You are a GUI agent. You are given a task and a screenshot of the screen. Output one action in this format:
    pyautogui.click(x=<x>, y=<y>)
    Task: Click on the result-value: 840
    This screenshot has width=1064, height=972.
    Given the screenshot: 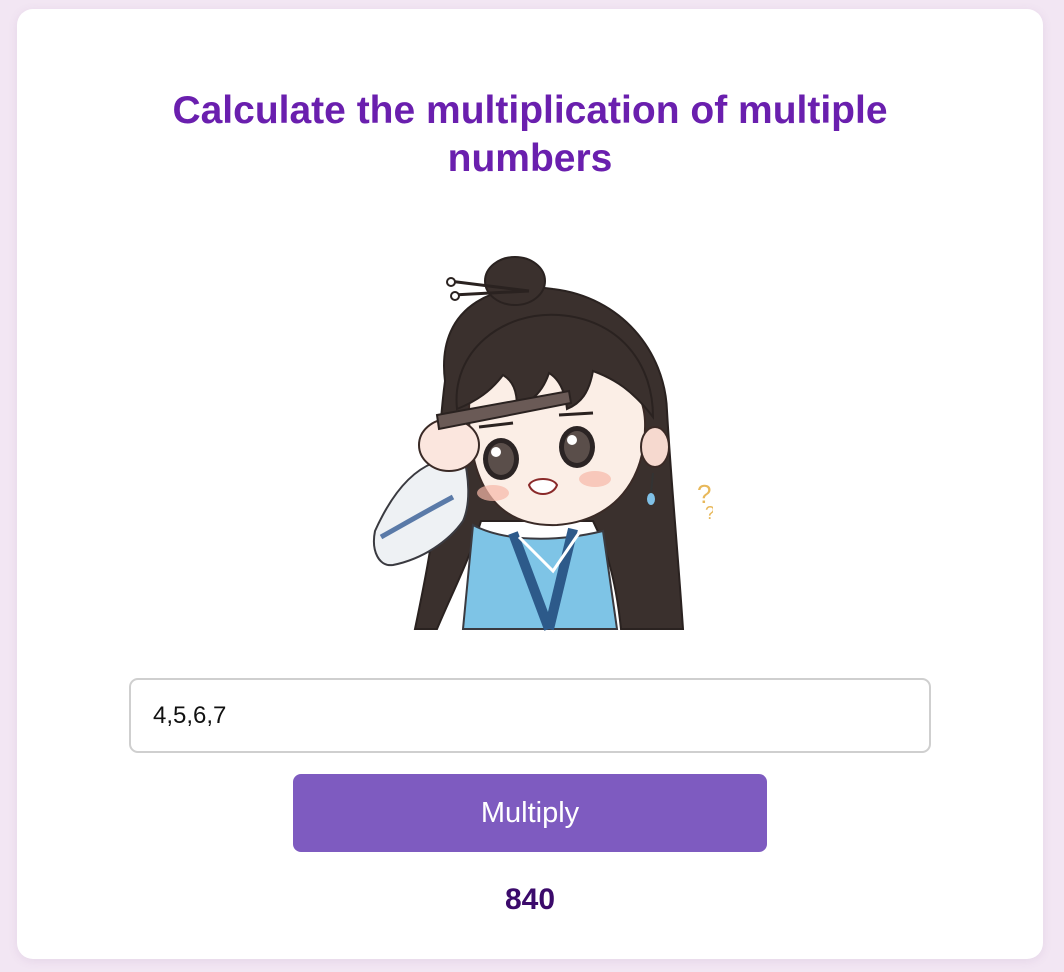 What is the action you would take?
    pyautogui.click(x=530, y=899)
    